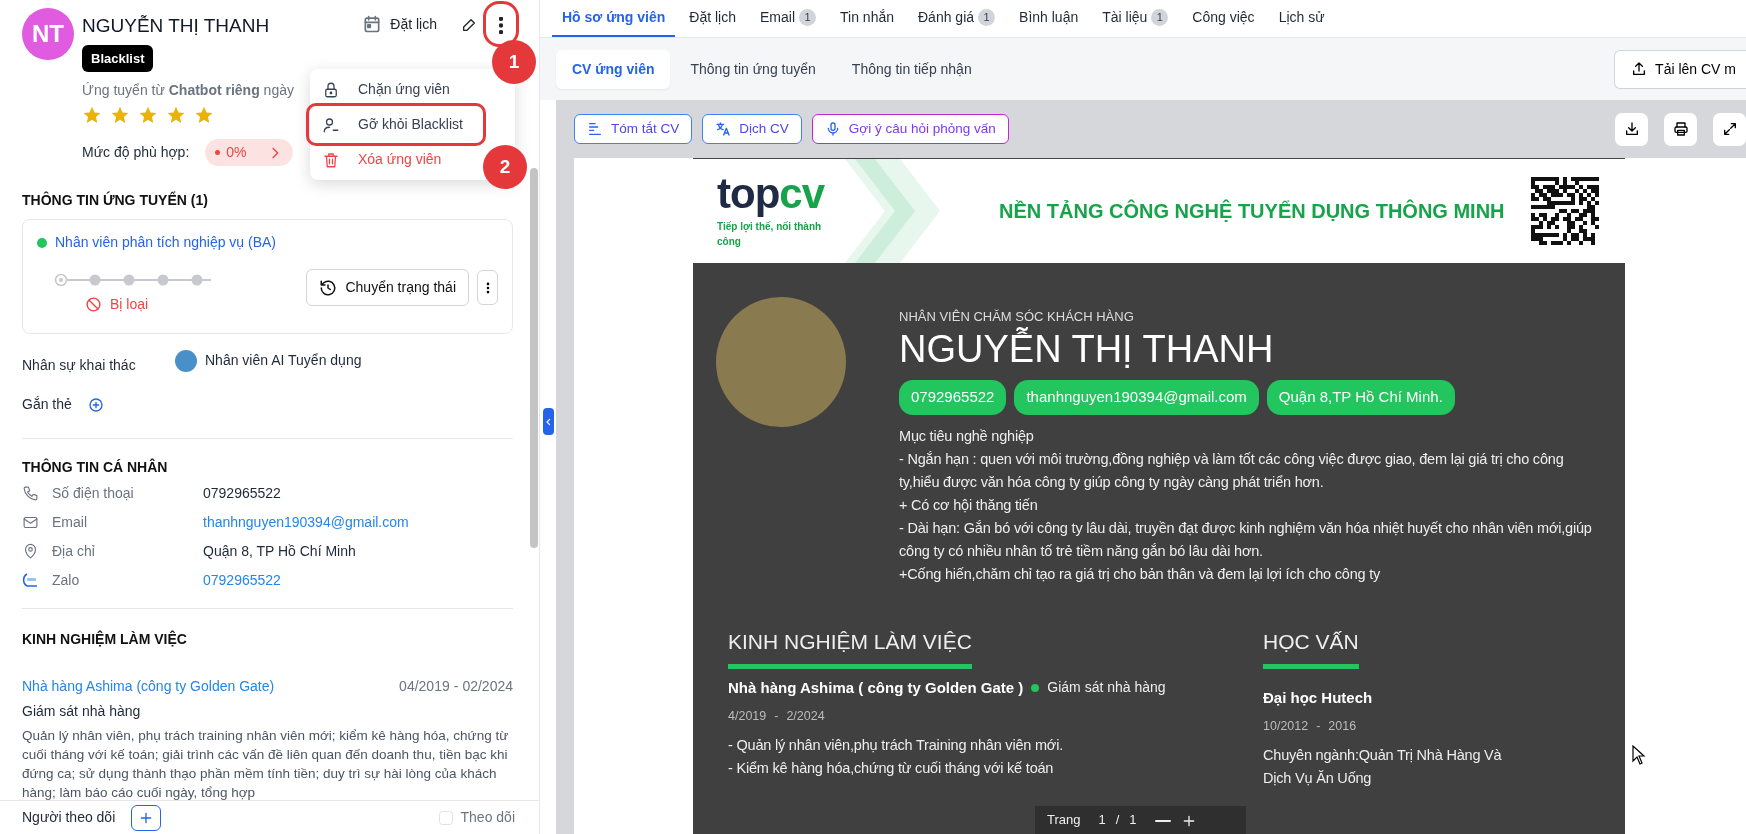 The image size is (1746, 834). Describe the element at coordinates (1106, 688) in the screenshot. I see `cv-role: Giám sát nhà hàng` at that location.